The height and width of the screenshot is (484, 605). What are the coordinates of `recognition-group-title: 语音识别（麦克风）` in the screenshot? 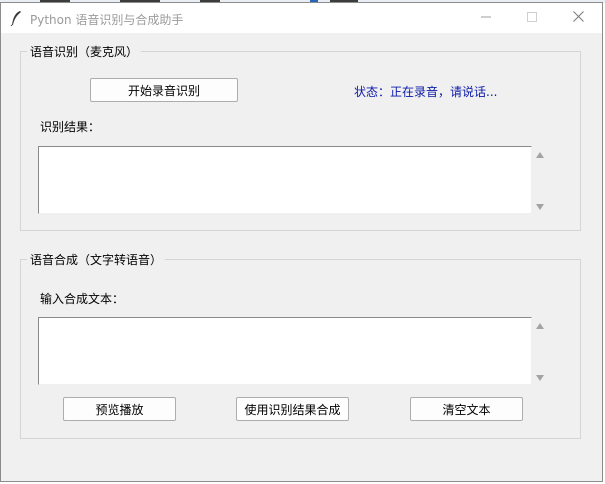 It's located at (84, 51).